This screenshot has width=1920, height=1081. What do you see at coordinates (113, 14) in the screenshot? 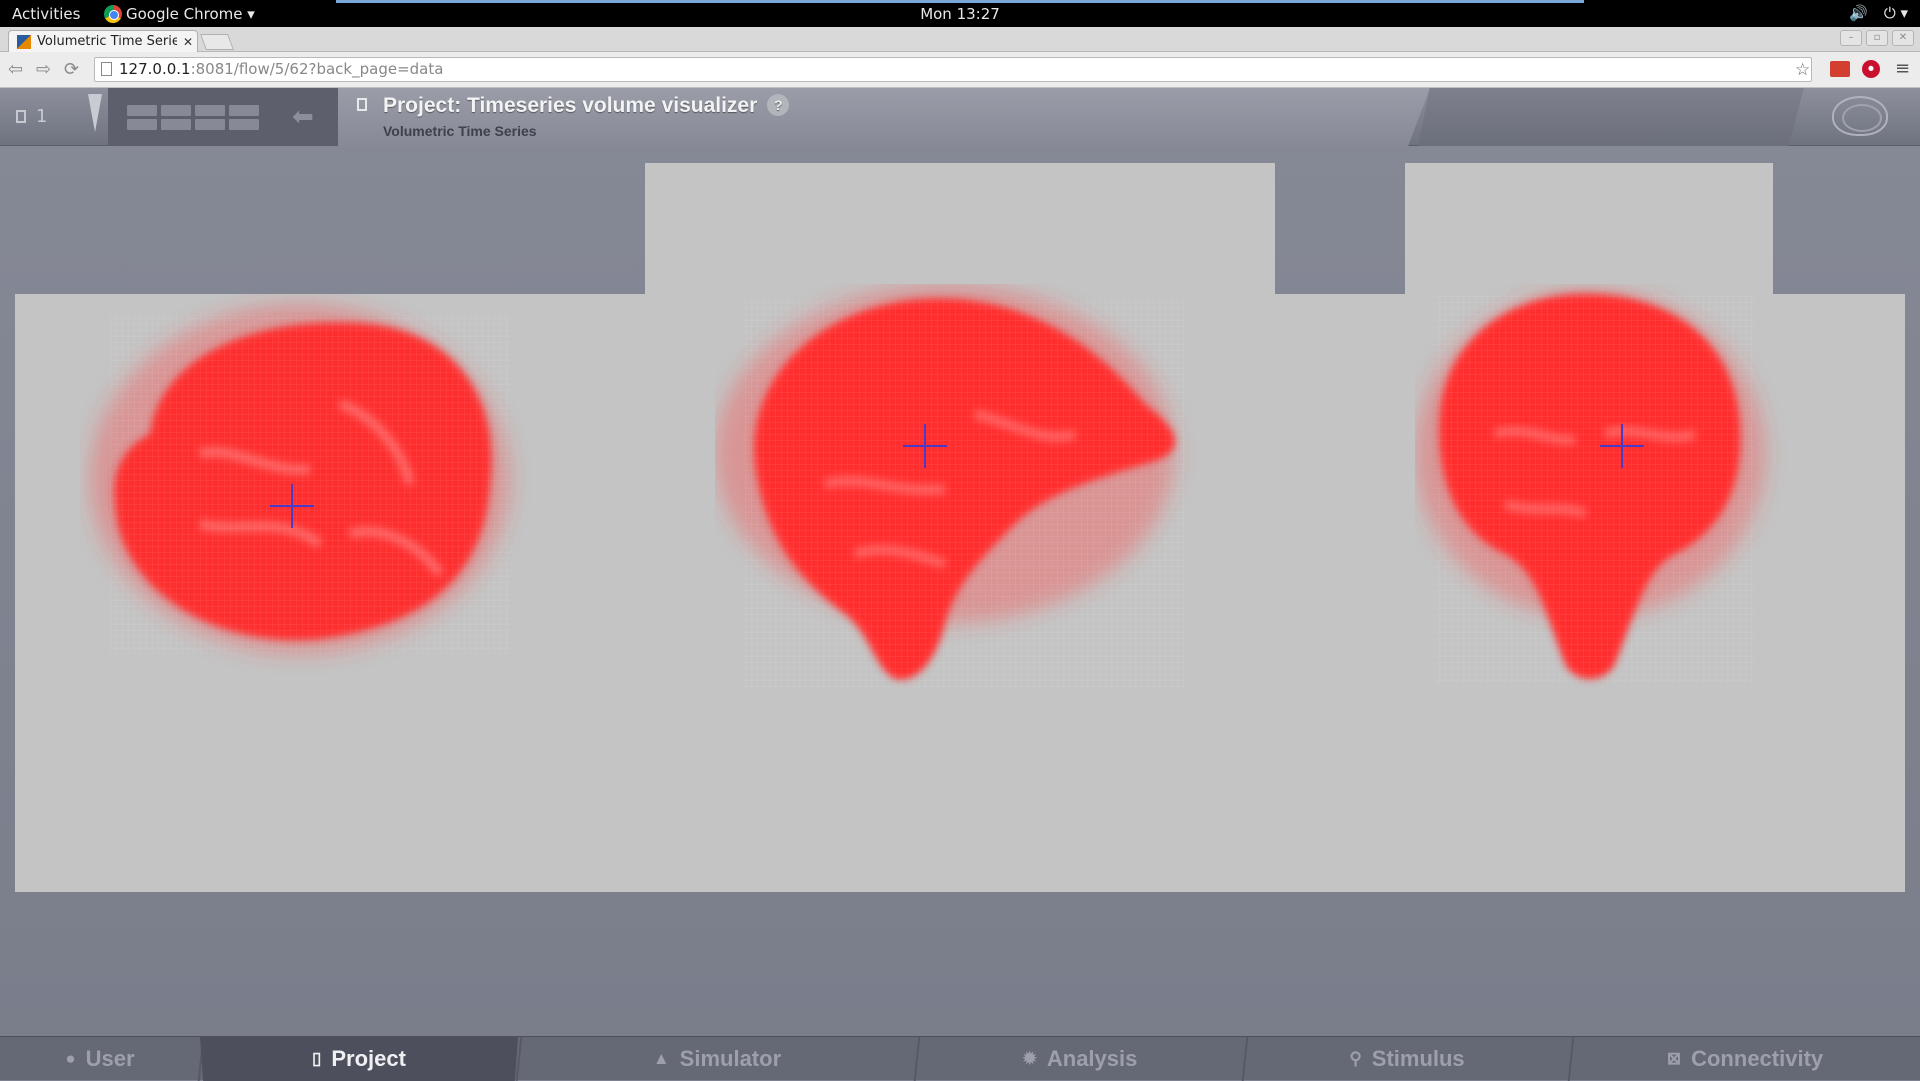
I see `chrome-logo-icon` at bounding box center [113, 14].